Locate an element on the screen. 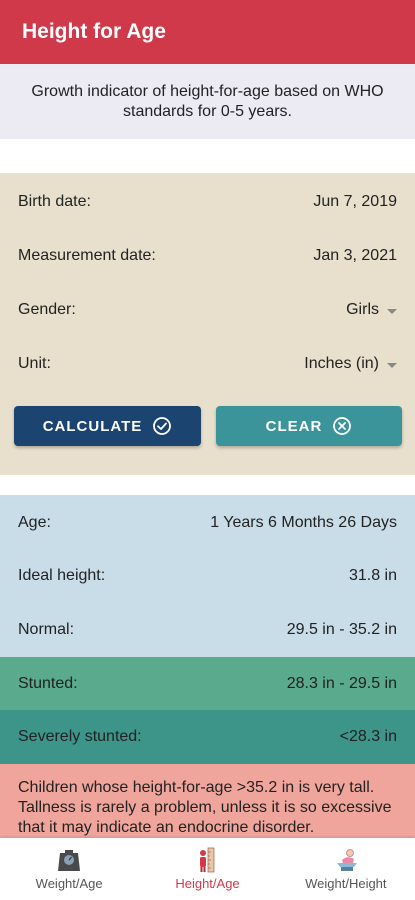 This screenshot has height=900, width=415. unit-select: Inches (in) is located at coordinates (350, 364).